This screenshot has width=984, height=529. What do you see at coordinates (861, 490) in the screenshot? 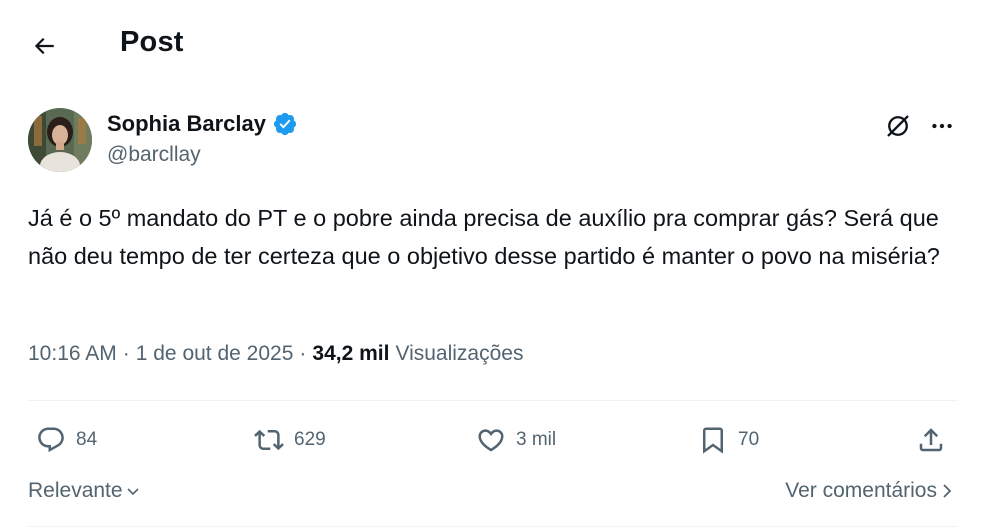
I see `view-comments-label: Ver comentários` at bounding box center [861, 490].